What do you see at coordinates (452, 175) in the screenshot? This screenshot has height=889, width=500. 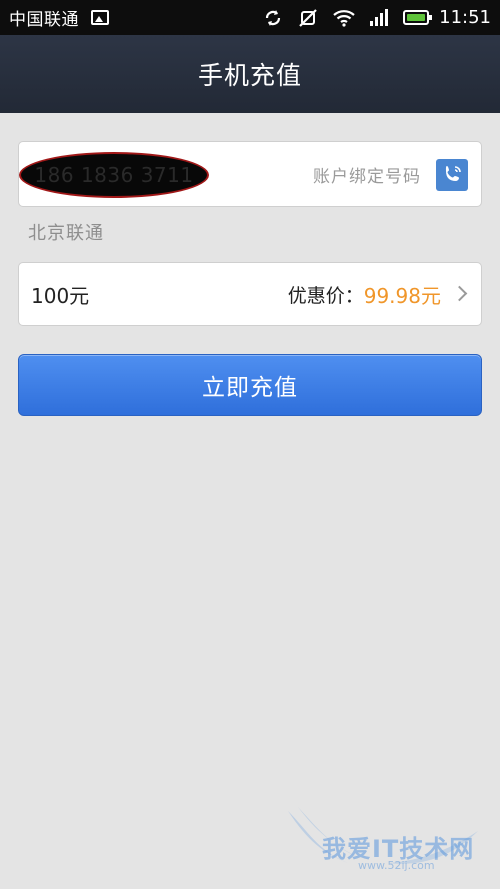 I see `contact-phone-icon` at bounding box center [452, 175].